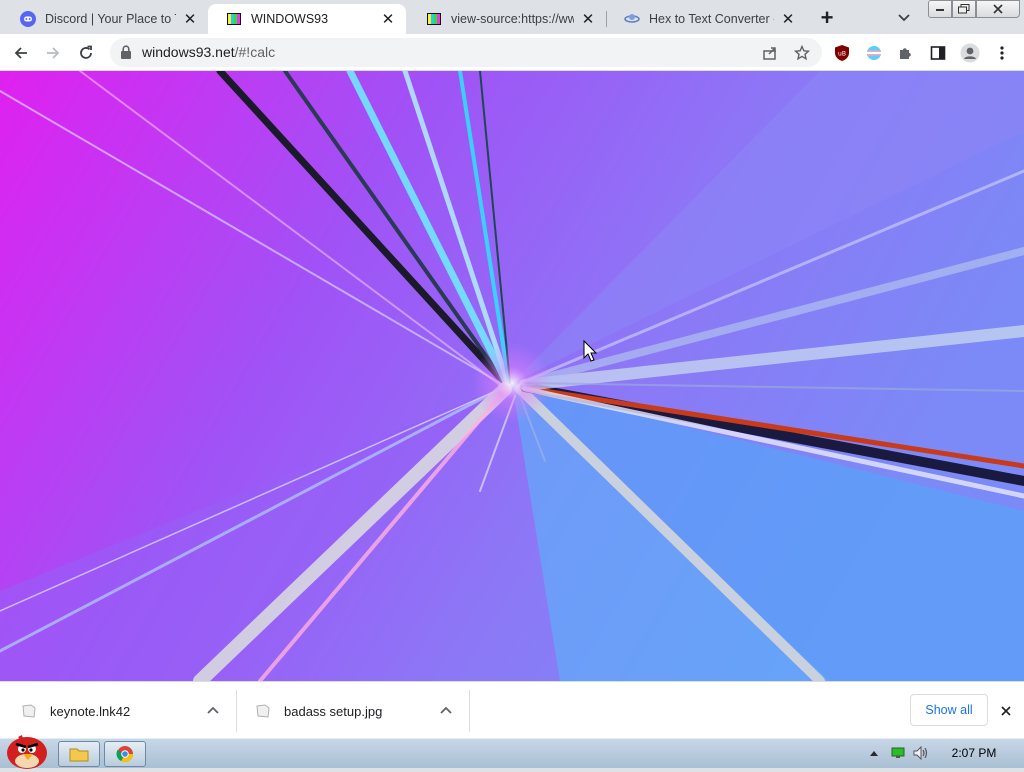  What do you see at coordinates (949, 710) in the screenshot?
I see `show-all-button: Show all` at bounding box center [949, 710].